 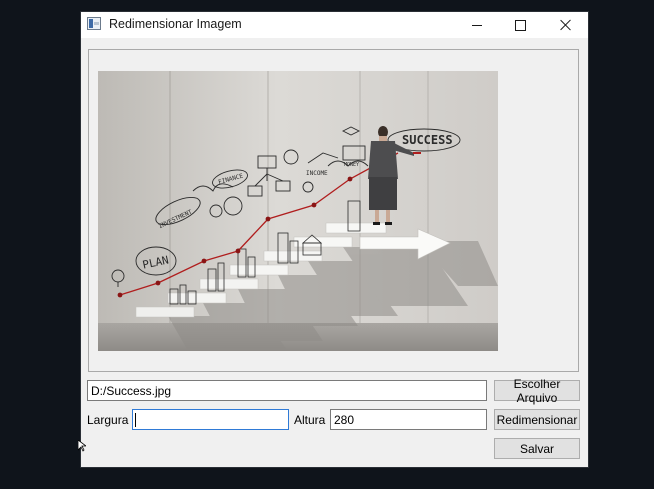 What do you see at coordinates (108, 420) in the screenshot?
I see `width-label: Largura` at bounding box center [108, 420].